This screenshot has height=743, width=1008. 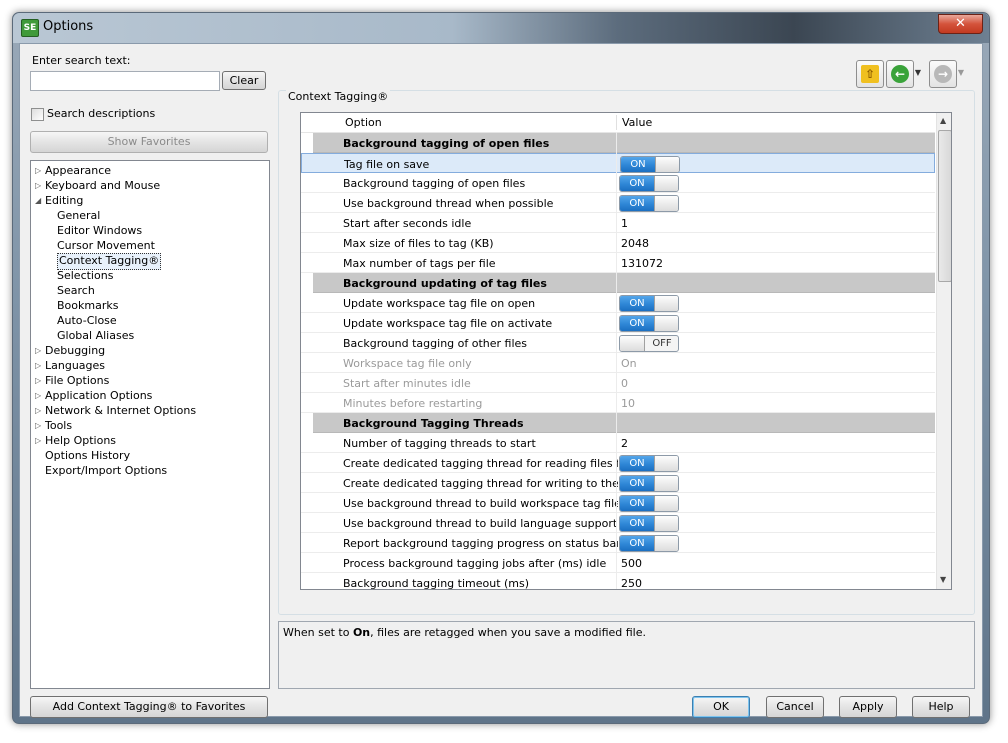 What do you see at coordinates (363, 122) in the screenshot?
I see `column-header-option: Option` at bounding box center [363, 122].